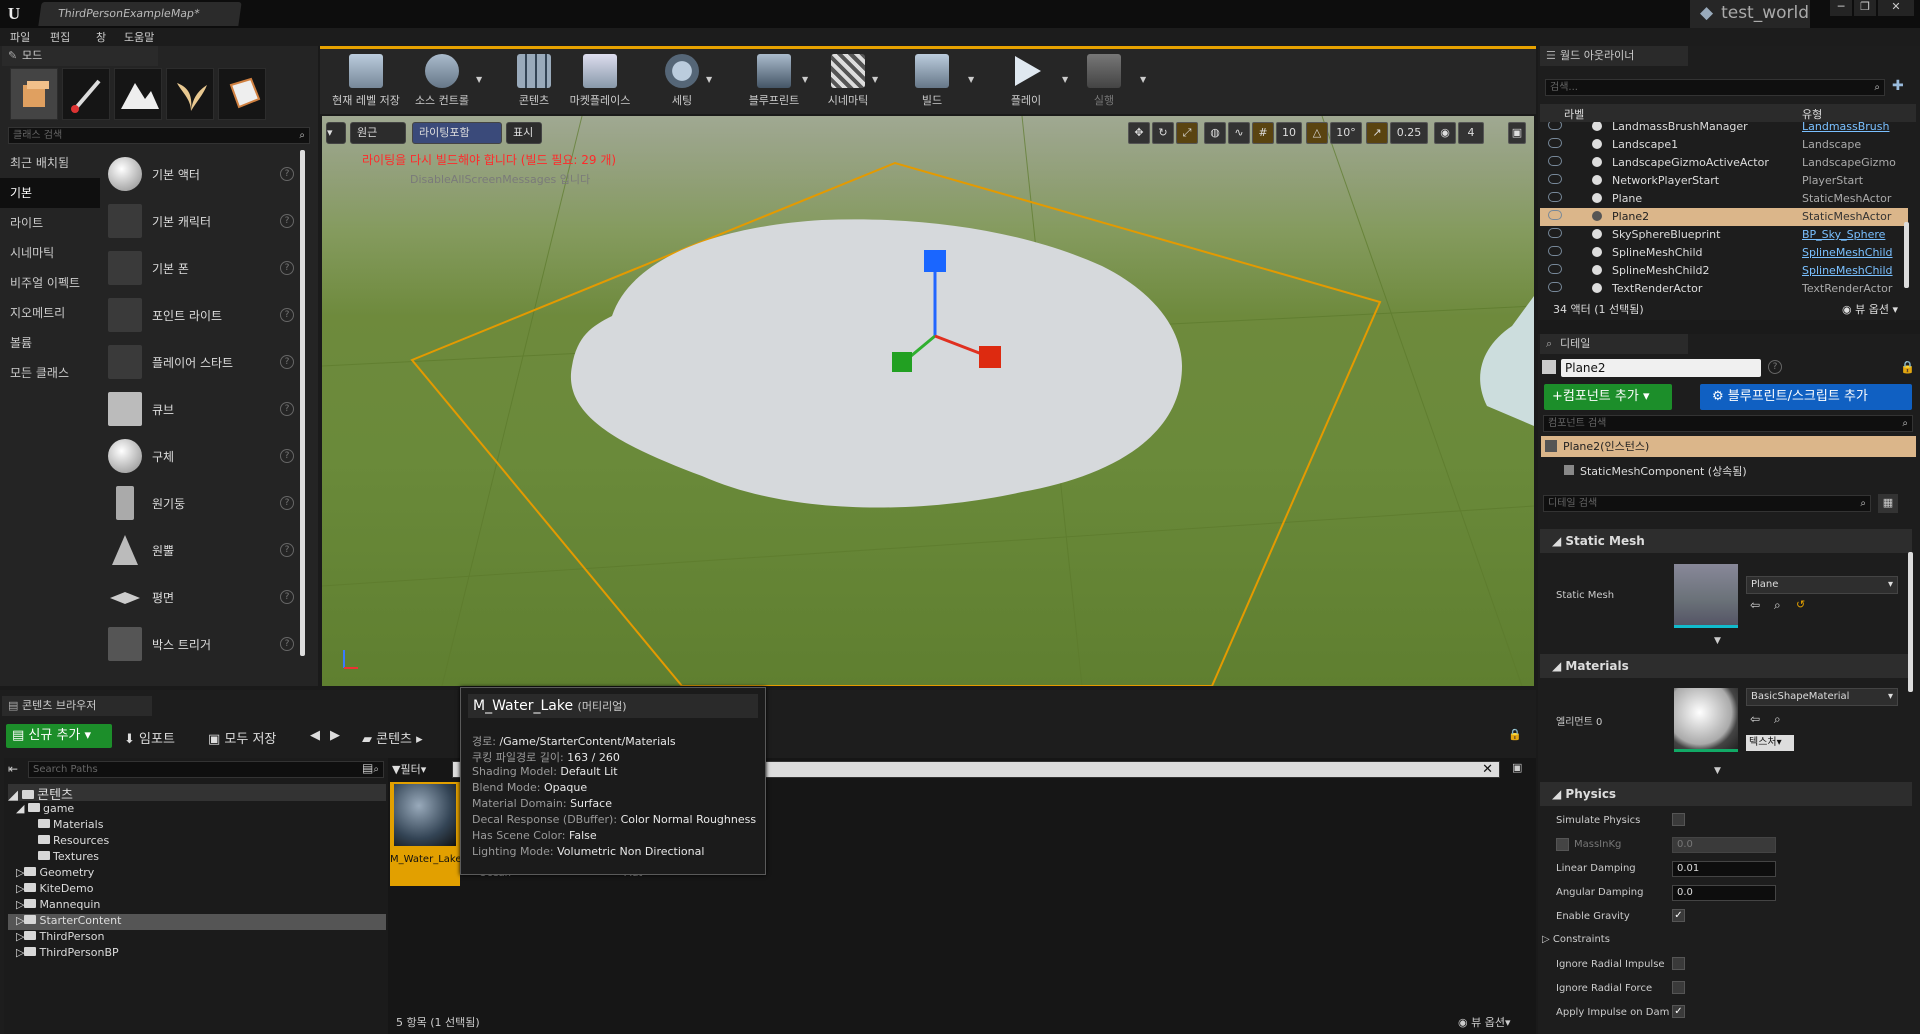 The height and width of the screenshot is (1034, 1920). What do you see at coordinates (70, 824) in the screenshot?
I see `tree-node-materials: Materials` at bounding box center [70, 824].